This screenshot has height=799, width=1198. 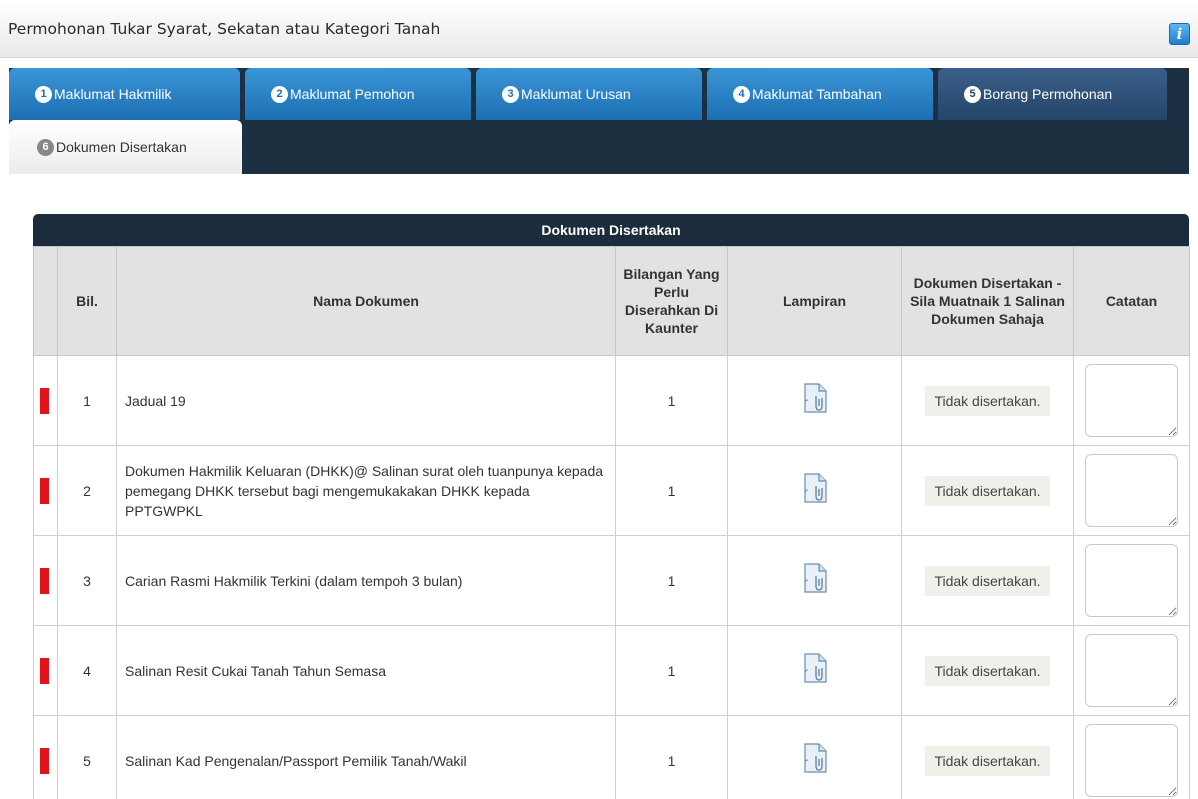 I want to click on tab-label: Maklumat Urusan, so click(x=576, y=94).